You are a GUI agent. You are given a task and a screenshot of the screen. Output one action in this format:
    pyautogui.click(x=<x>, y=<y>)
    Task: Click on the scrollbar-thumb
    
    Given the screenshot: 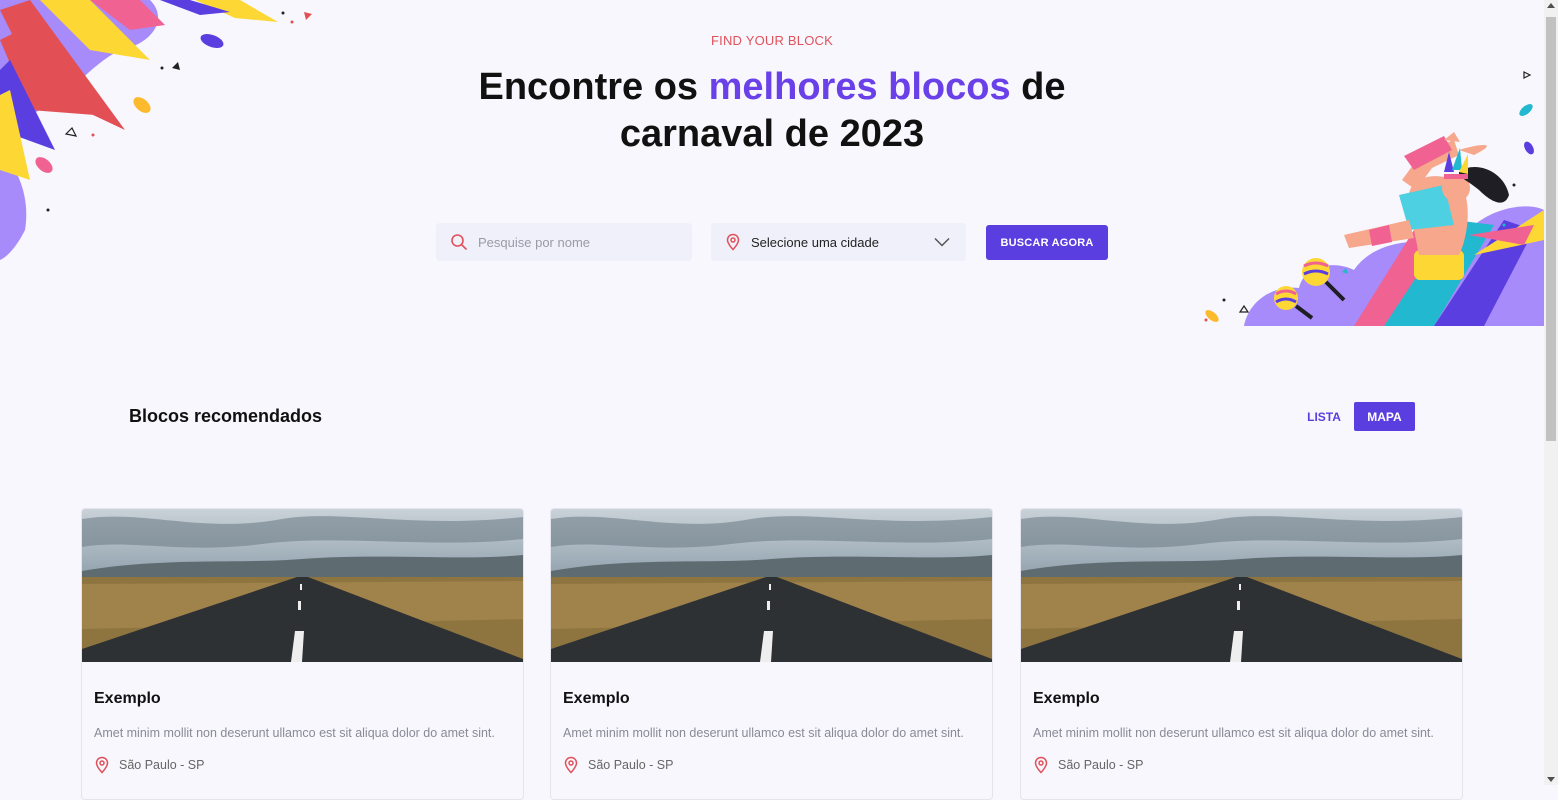 What is the action you would take?
    pyautogui.click(x=1551, y=229)
    